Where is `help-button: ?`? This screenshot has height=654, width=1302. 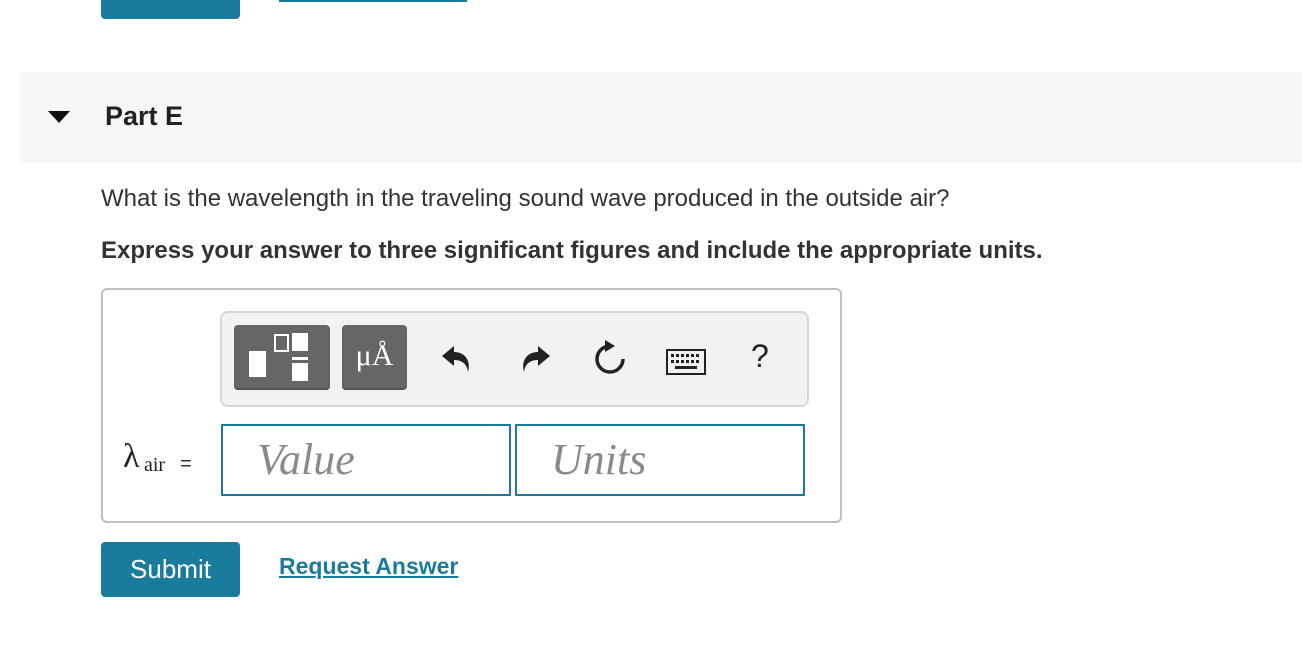
help-button: ? is located at coordinates (760, 356).